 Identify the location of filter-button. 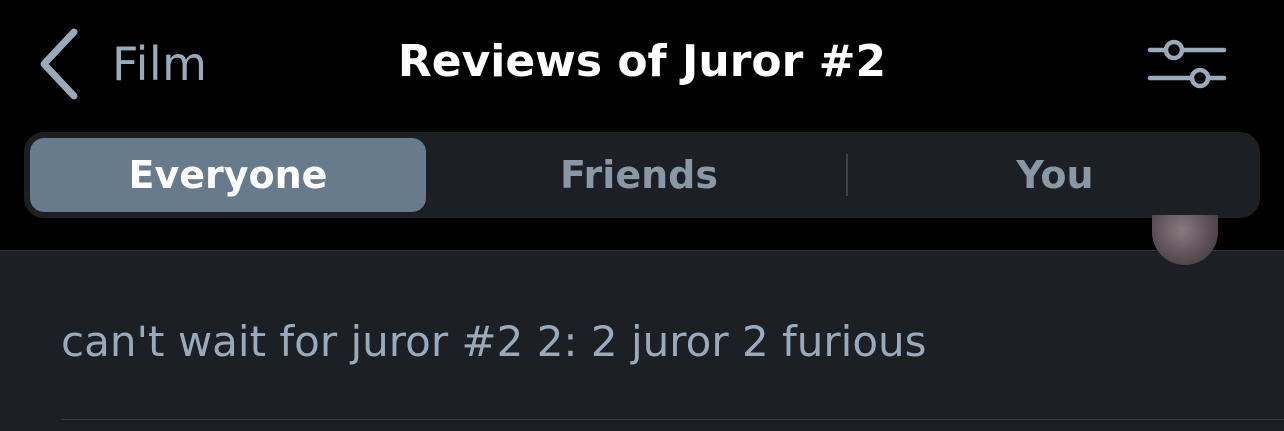
(1187, 66).